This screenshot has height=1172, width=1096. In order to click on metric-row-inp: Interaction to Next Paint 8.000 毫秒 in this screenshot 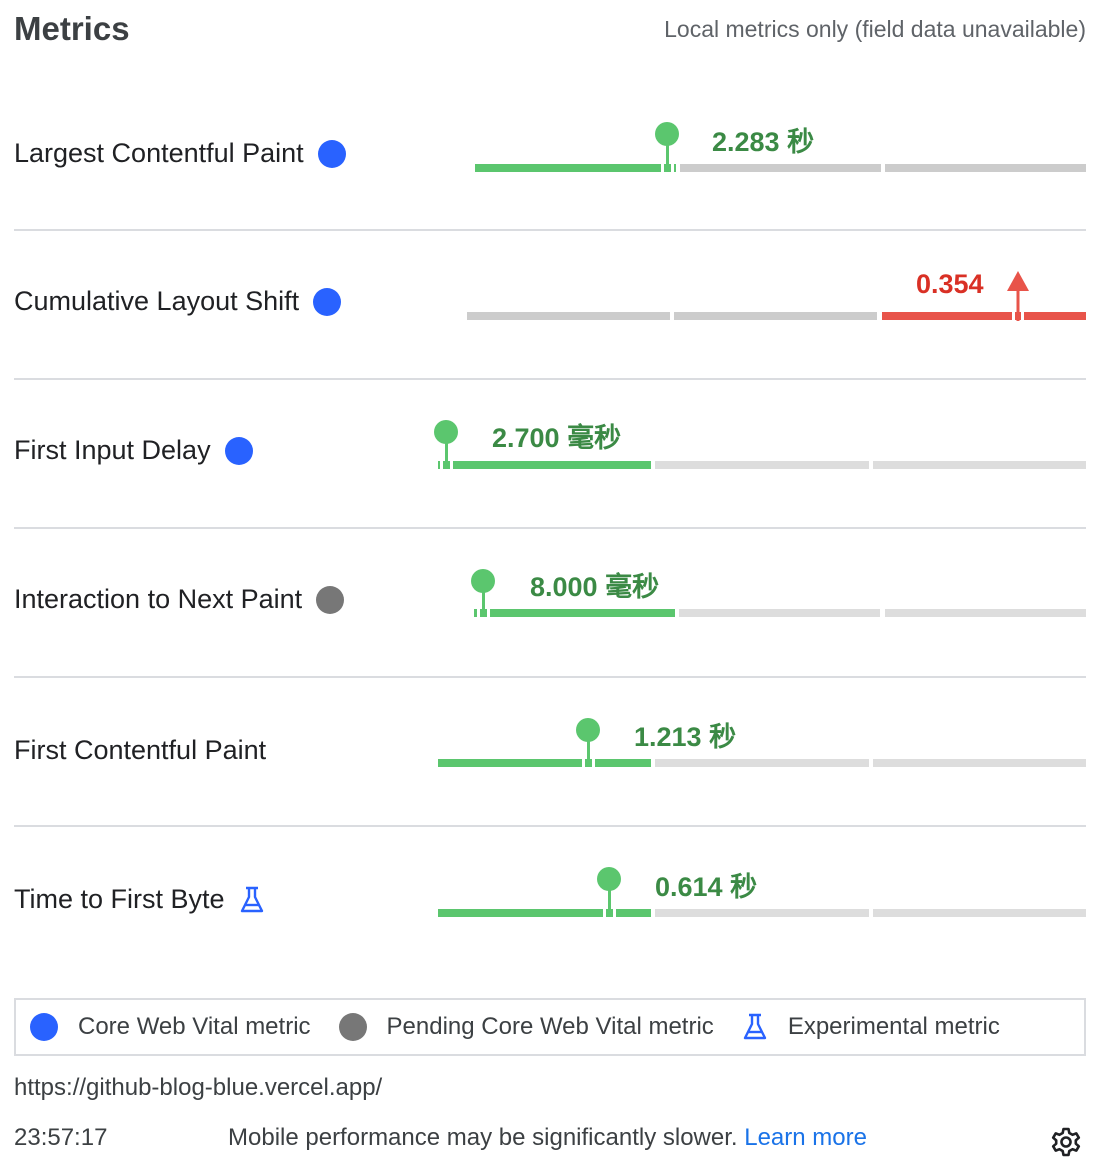, I will do `click(550, 603)`.